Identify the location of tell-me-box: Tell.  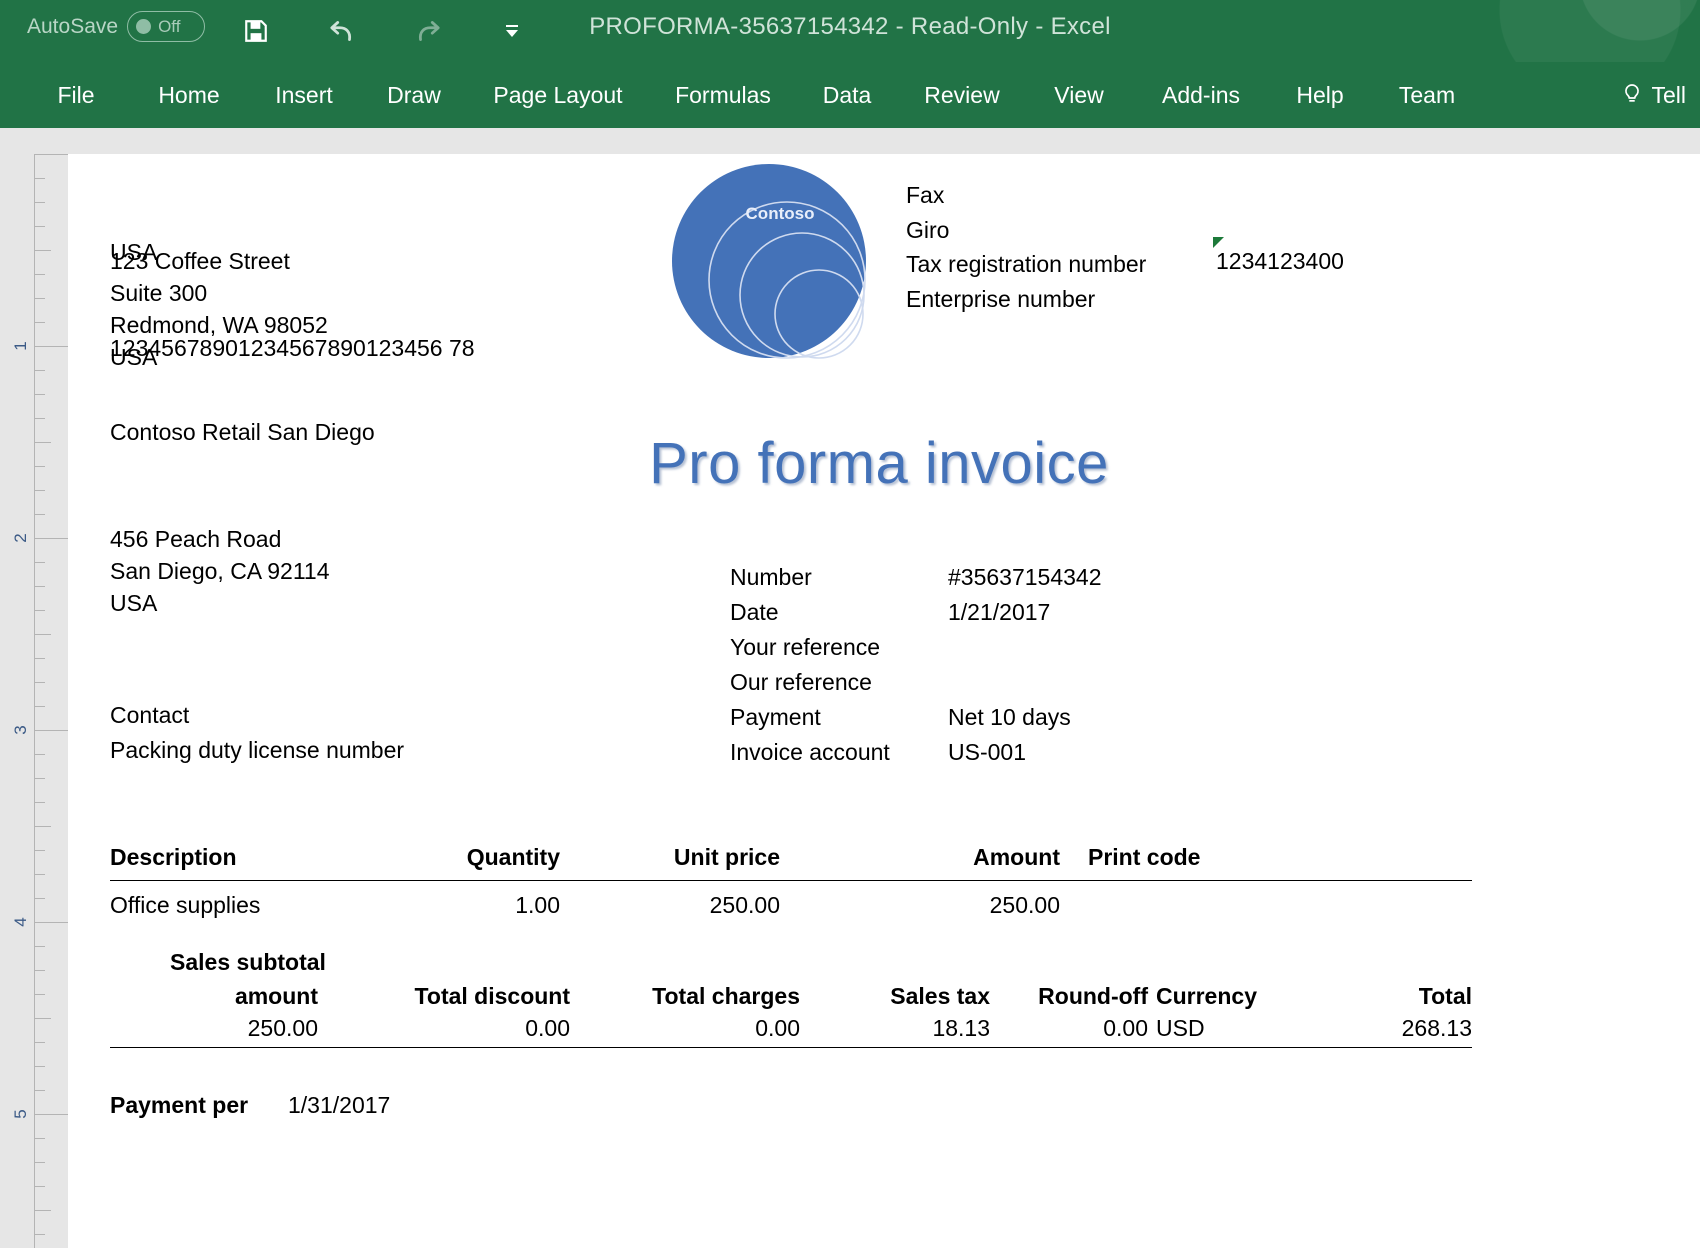
(1653, 95).